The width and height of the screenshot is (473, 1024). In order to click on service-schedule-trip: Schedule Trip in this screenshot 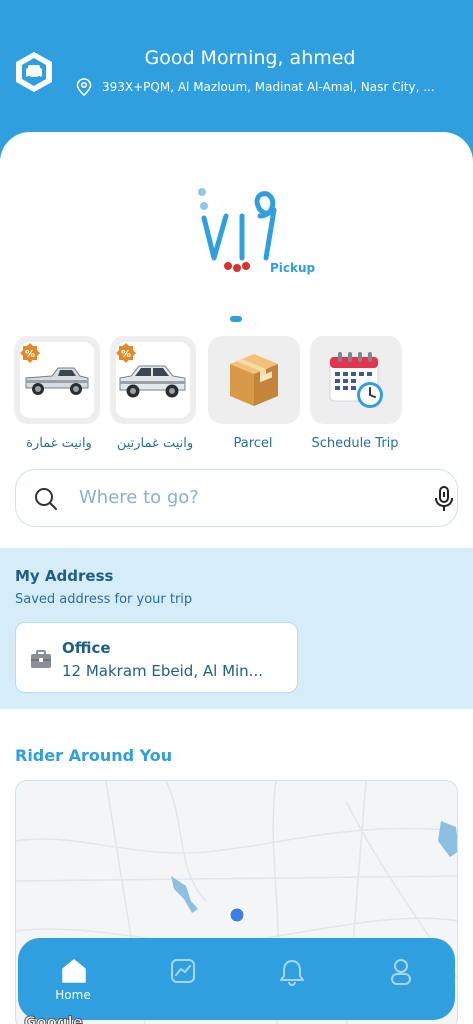, I will do `click(356, 393)`.